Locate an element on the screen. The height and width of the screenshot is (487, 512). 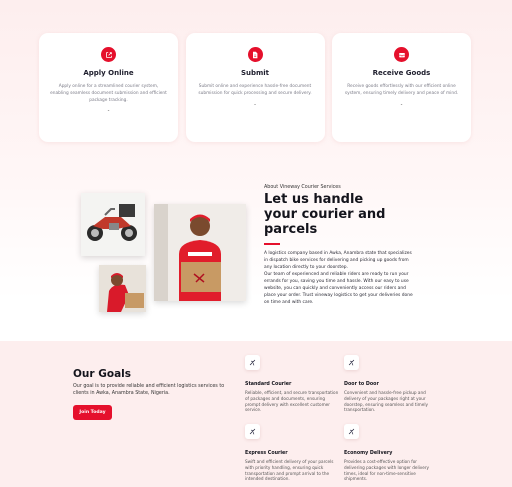
join-today-button: Join Today is located at coordinates (92, 412).